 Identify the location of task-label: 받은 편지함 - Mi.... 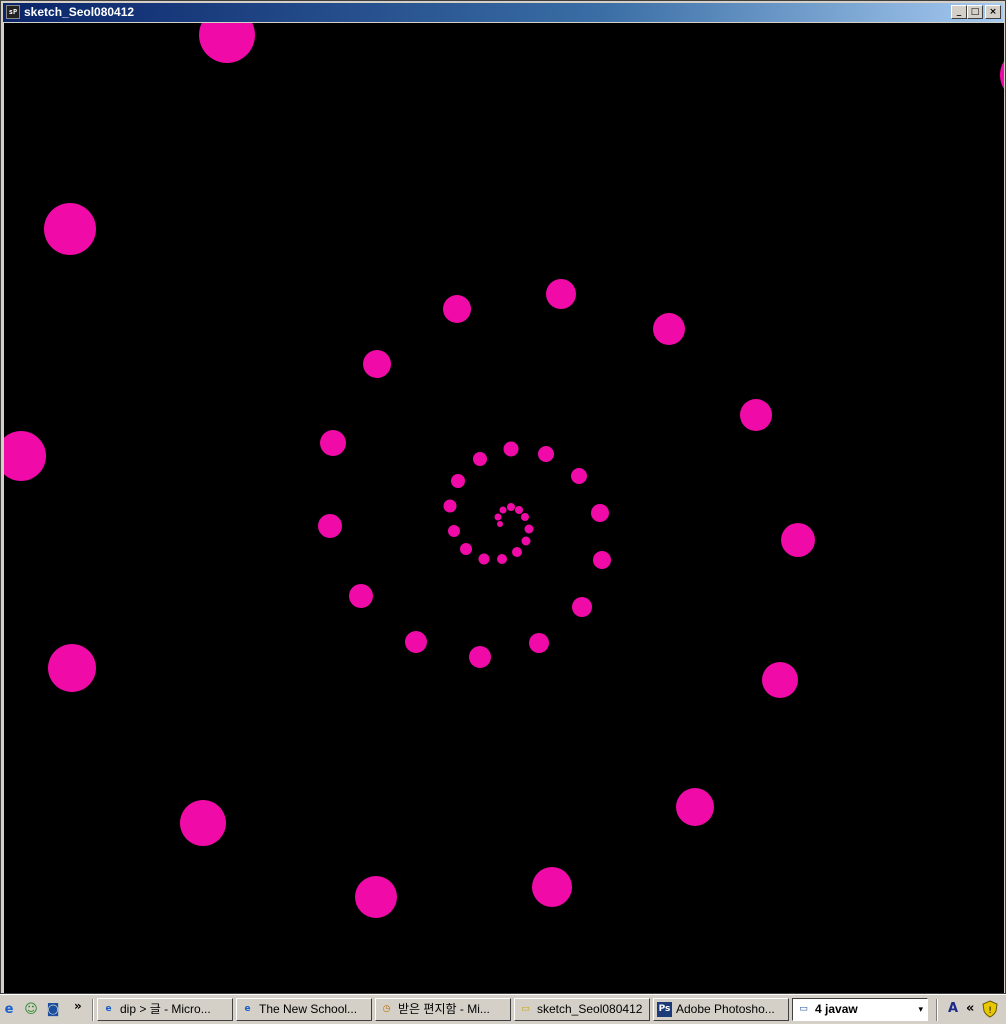
(444, 1009).